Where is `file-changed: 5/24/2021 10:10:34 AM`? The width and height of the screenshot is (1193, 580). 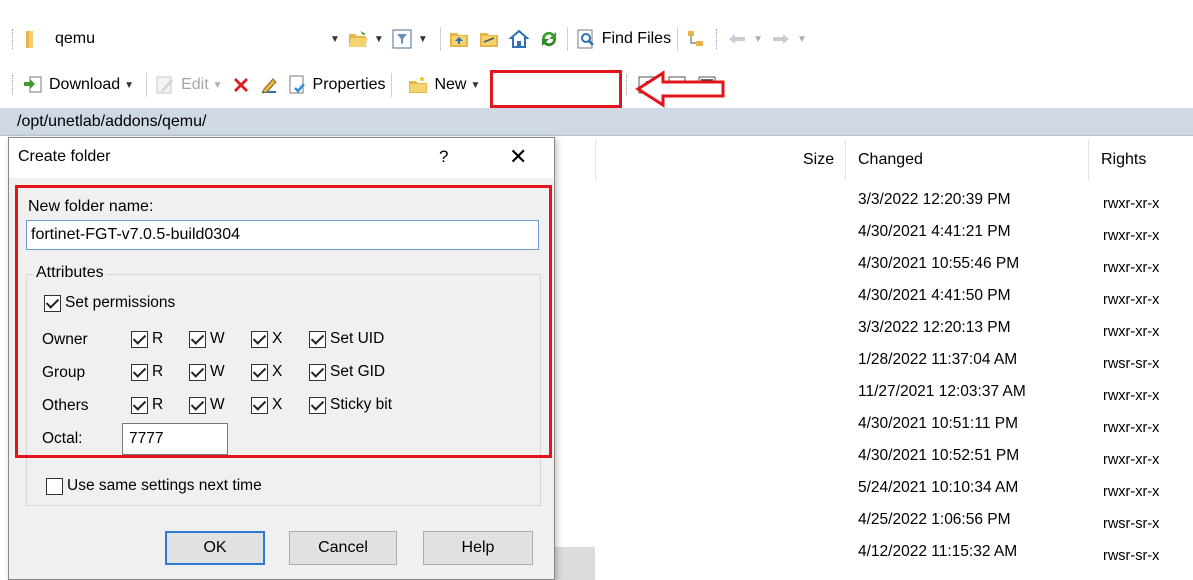 file-changed: 5/24/2021 10:10:34 AM is located at coordinates (938, 487).